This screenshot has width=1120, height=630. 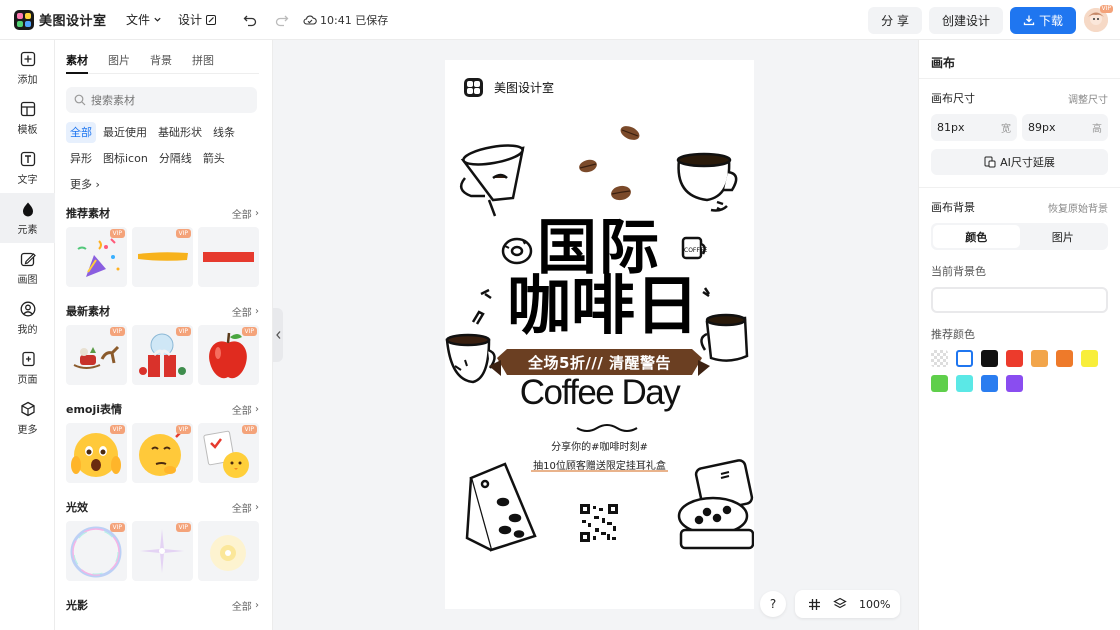 What do you see at coordinates (96, 355) in the screenshot?
I see `asset-christmas-sleigh: VIP` at bounding box center [96, 355].